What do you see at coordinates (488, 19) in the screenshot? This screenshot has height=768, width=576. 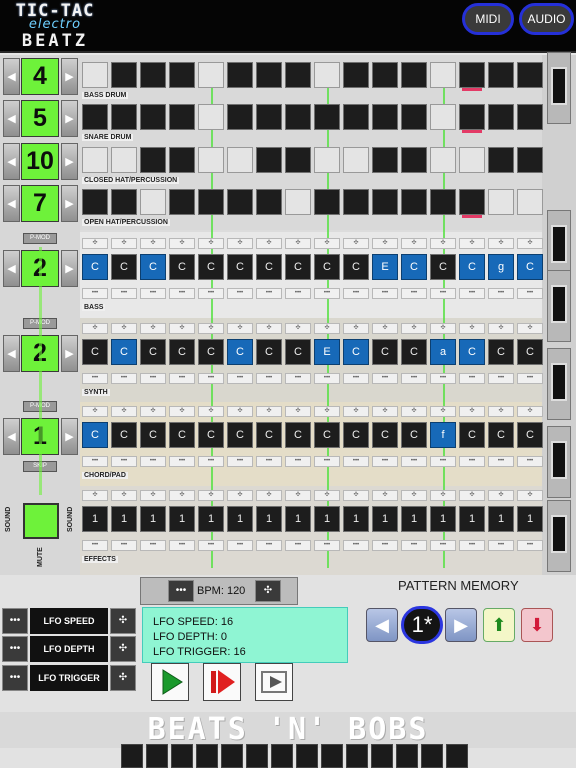 I see `midi-button: MIDI` at bounding box center [488, 19].